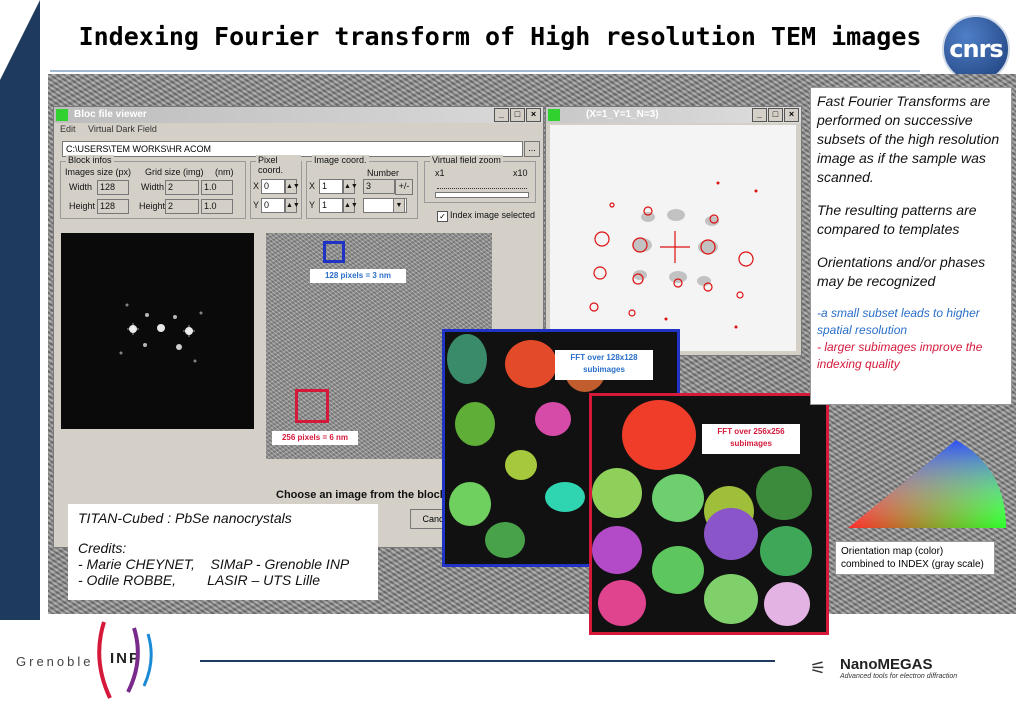 Image resolution: width=1023 pixels, height=708 pixels. Describe the element at coordinates (976, 49) in the screenshot. I see `cnrs-logo: cnrs` at that location.